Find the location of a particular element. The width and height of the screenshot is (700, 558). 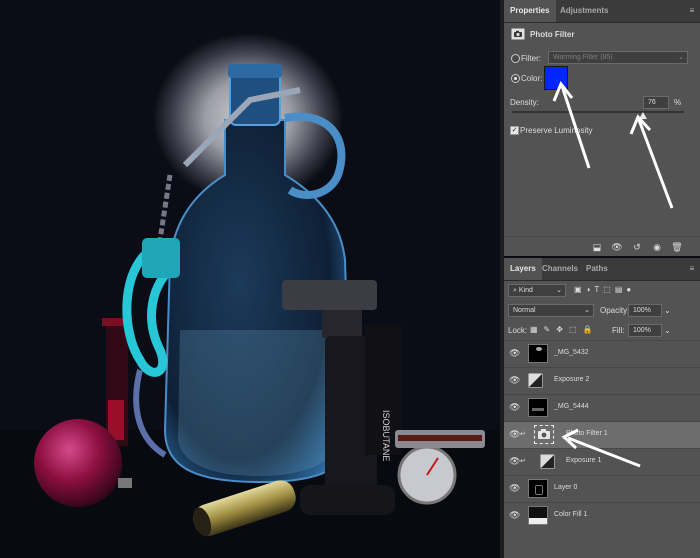

lock-label: Lock: is located at coordinates (518, 330).